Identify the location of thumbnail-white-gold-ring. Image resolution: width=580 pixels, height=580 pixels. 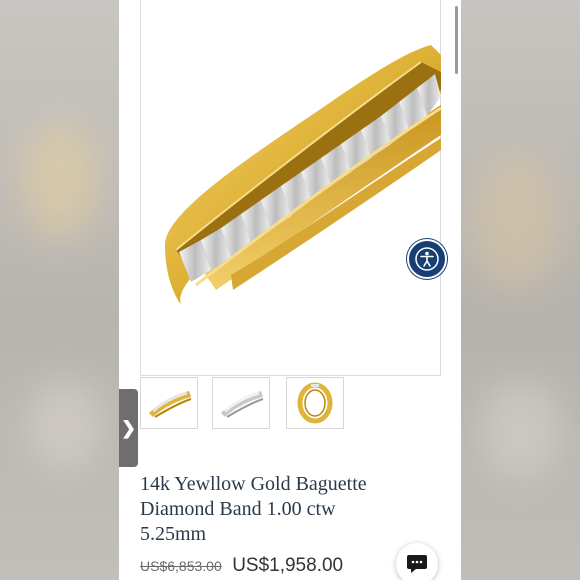
(241, 403).